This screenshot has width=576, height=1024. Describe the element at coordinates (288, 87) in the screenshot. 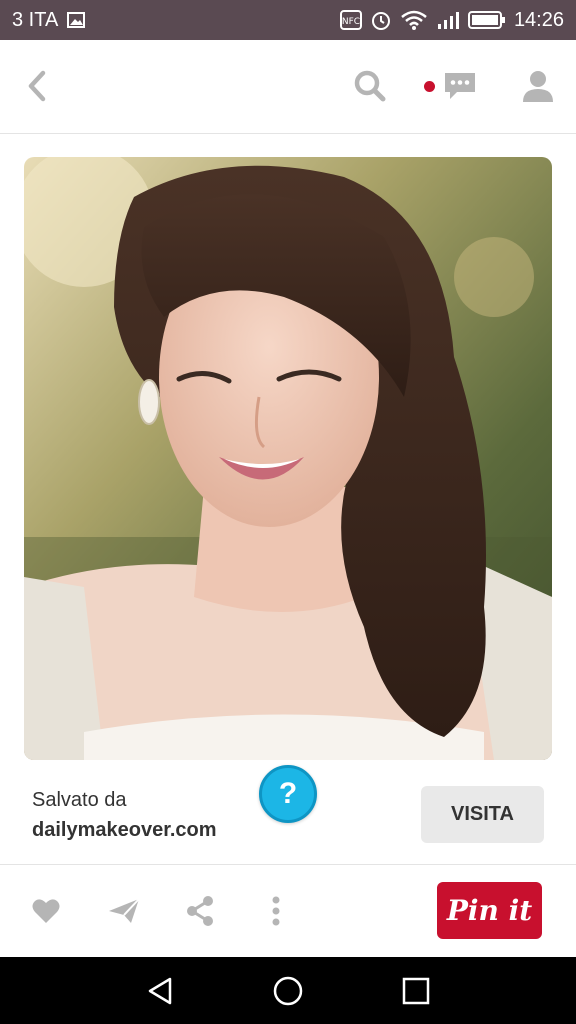

I see `top-bar` at that location.